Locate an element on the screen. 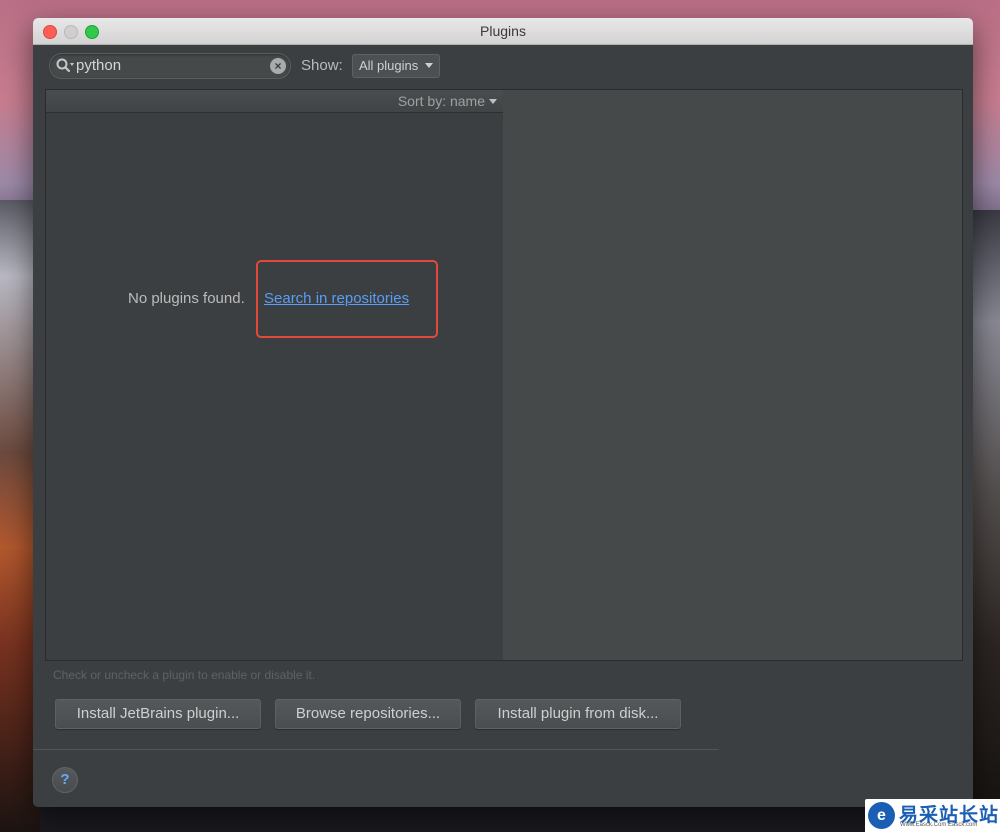  desktop-wallpaper-right is located at coordinates (985, 521).